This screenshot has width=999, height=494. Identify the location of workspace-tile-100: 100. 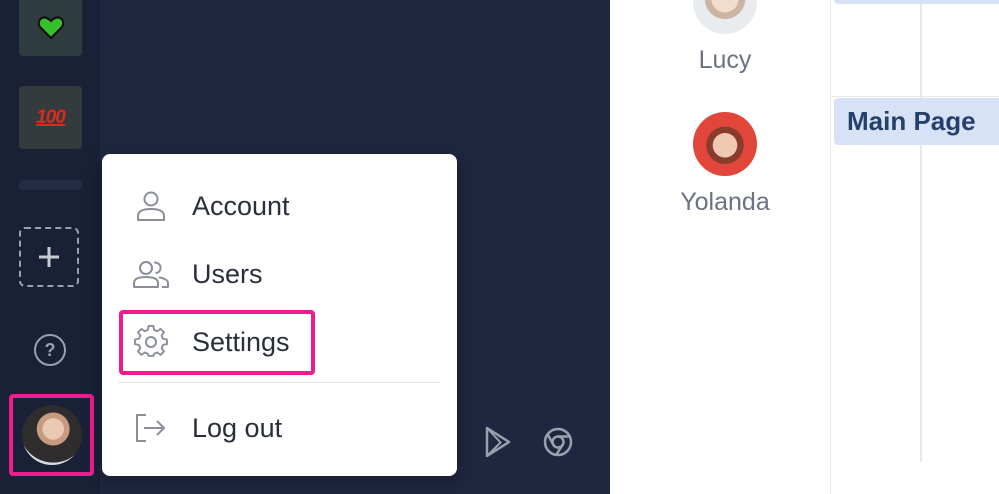
(50, 117).